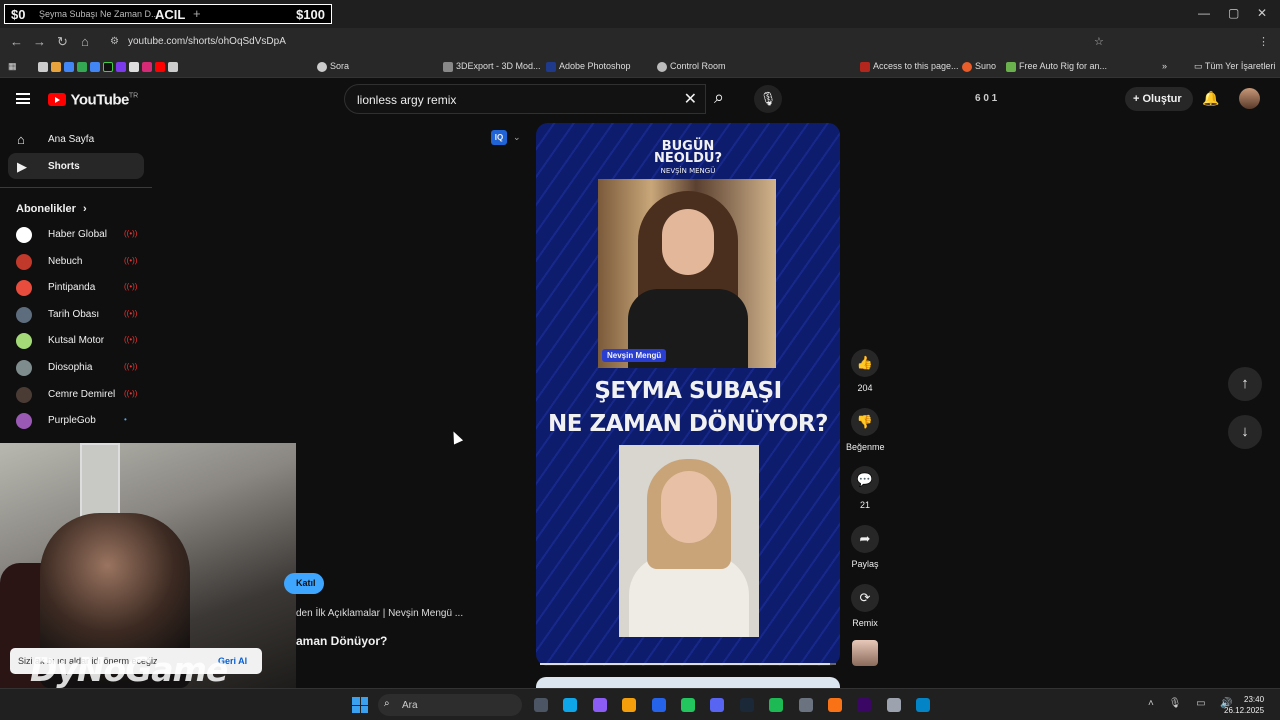 The image size is (1280, 720). I want to click on forward-button: →, so click(39, 41).